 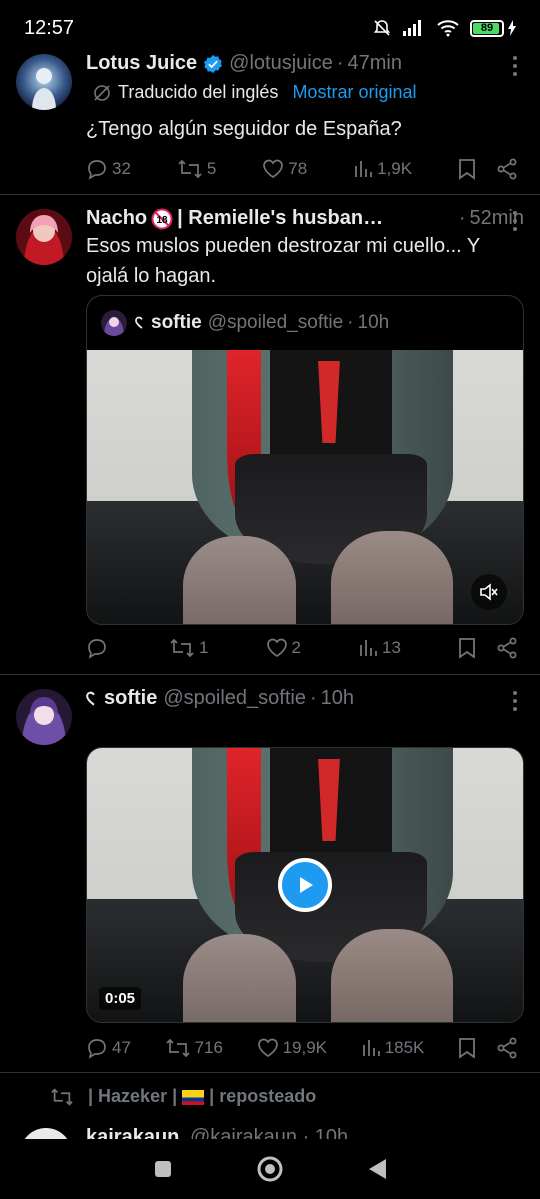 I want to click on quote-timestamp: 10h, so click(x=373, y=322).